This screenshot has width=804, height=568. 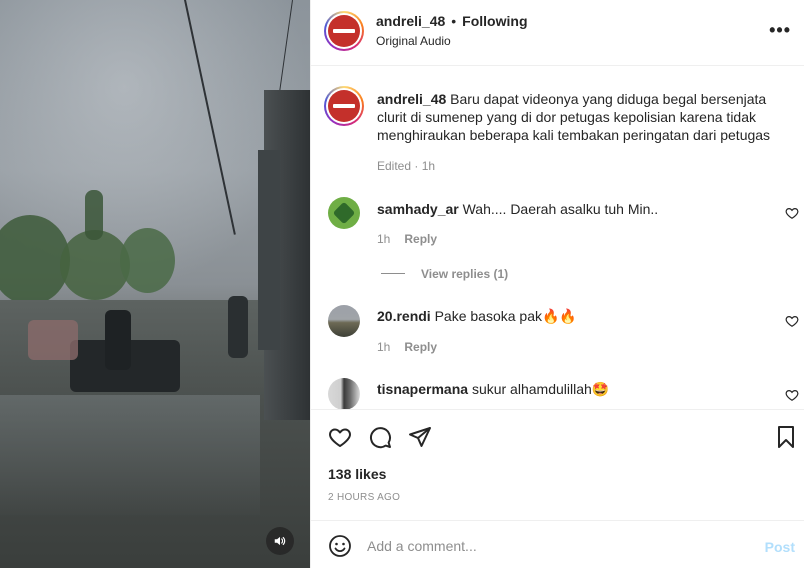 I want to click on speaker-icon, so click(x=280, y=541).